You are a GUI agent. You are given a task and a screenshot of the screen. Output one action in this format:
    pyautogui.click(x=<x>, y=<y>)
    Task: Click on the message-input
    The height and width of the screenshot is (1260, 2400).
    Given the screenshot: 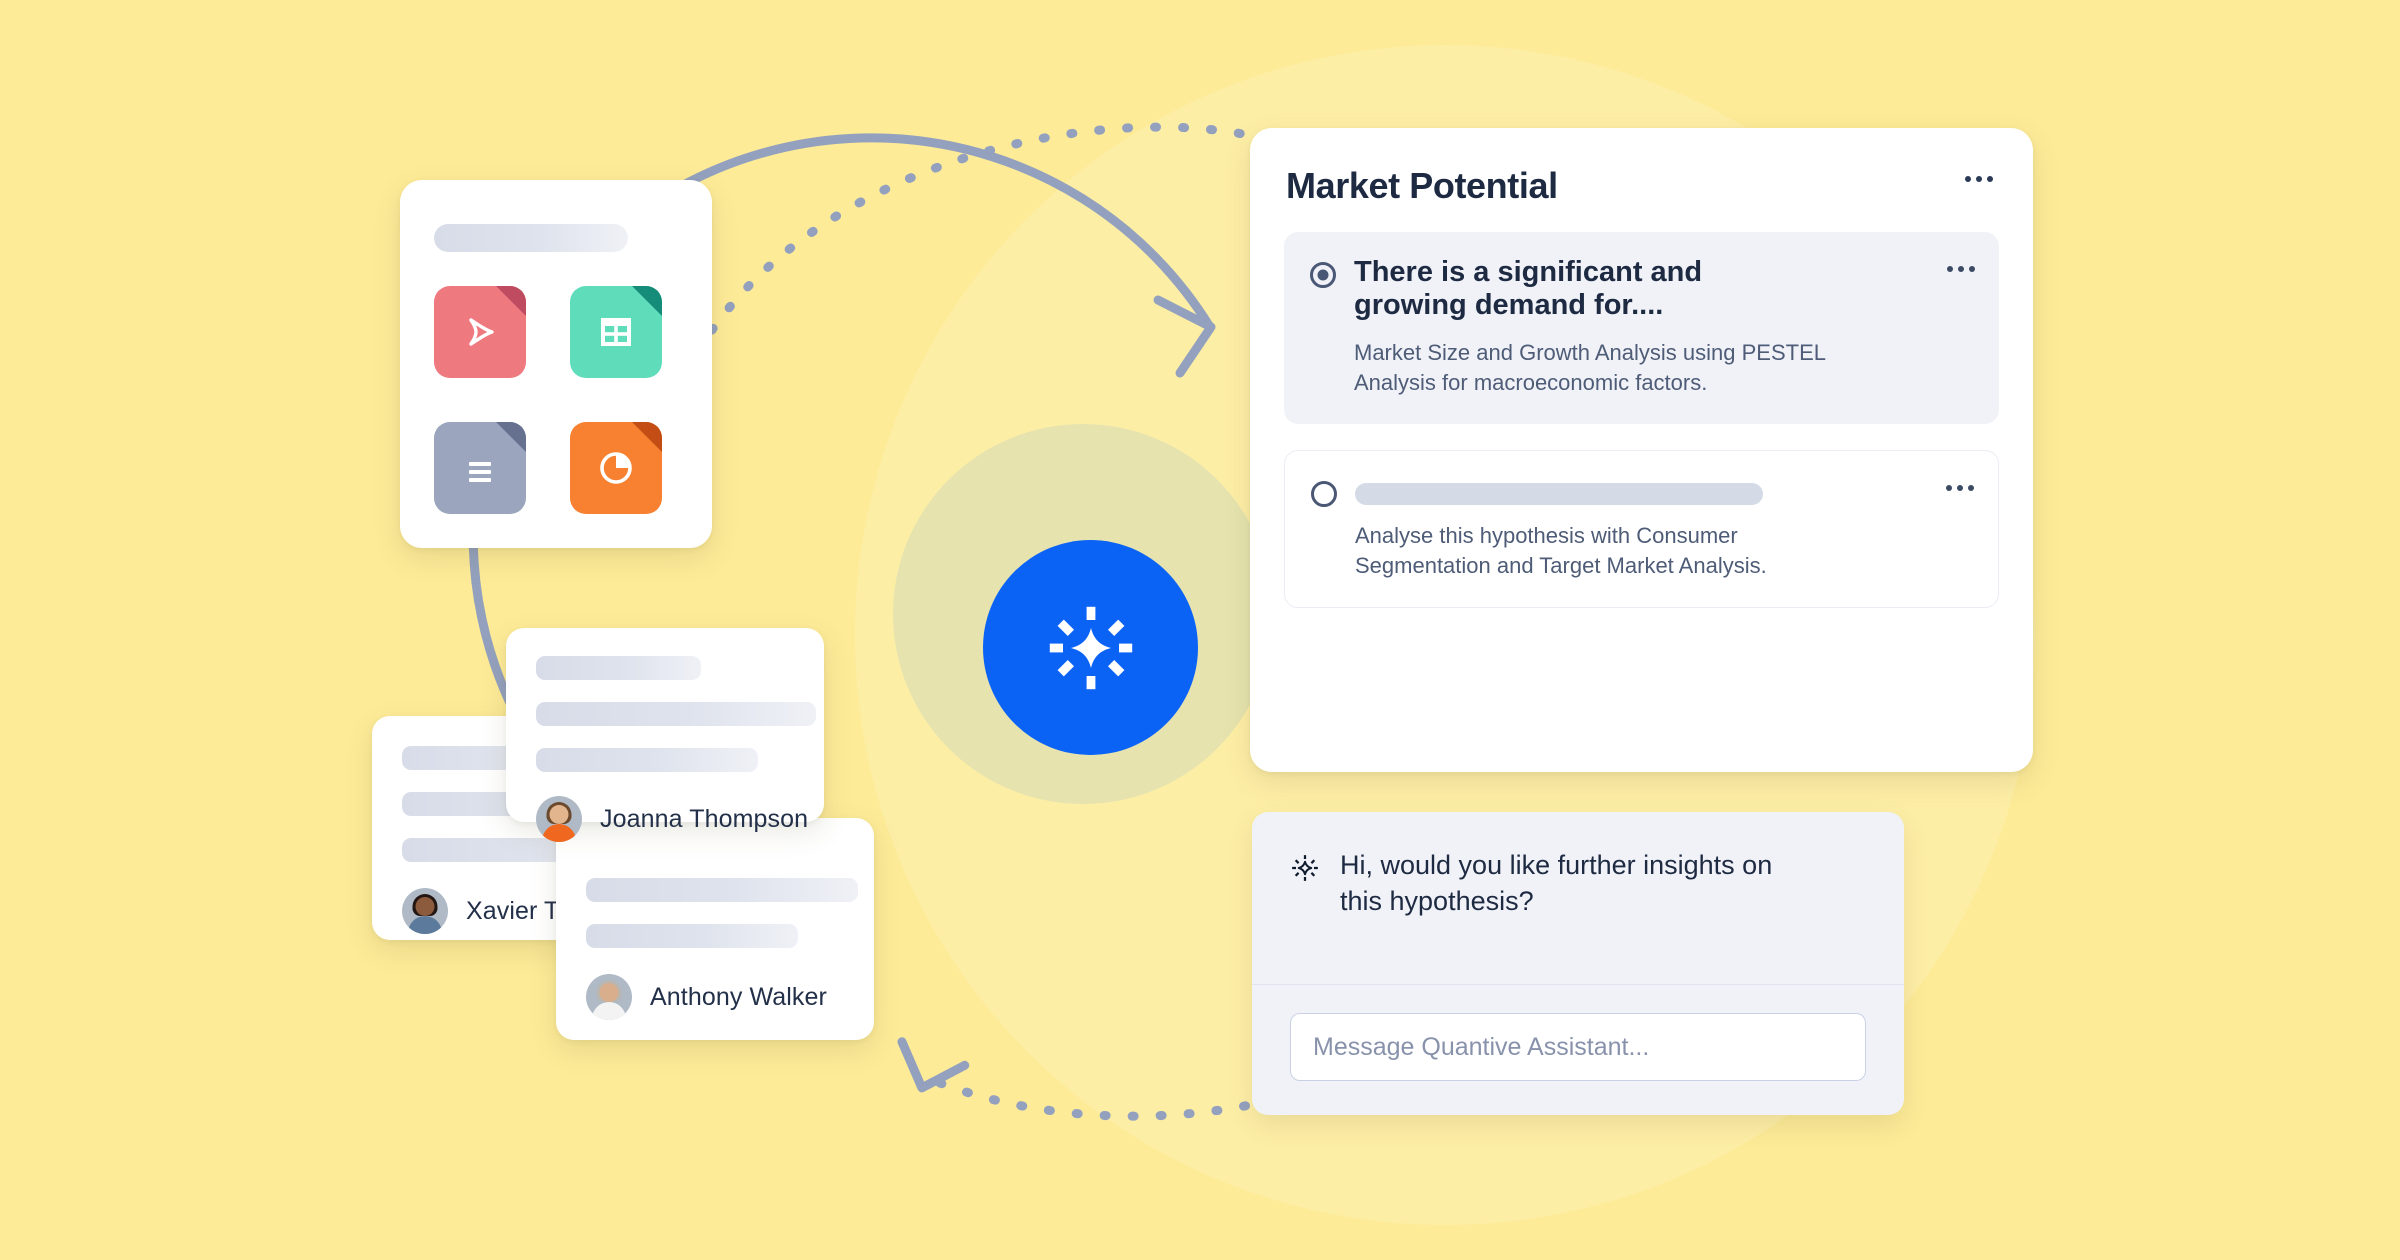 What is the action you would take?
    pyautogui.click(x=1578, y=1047)
    